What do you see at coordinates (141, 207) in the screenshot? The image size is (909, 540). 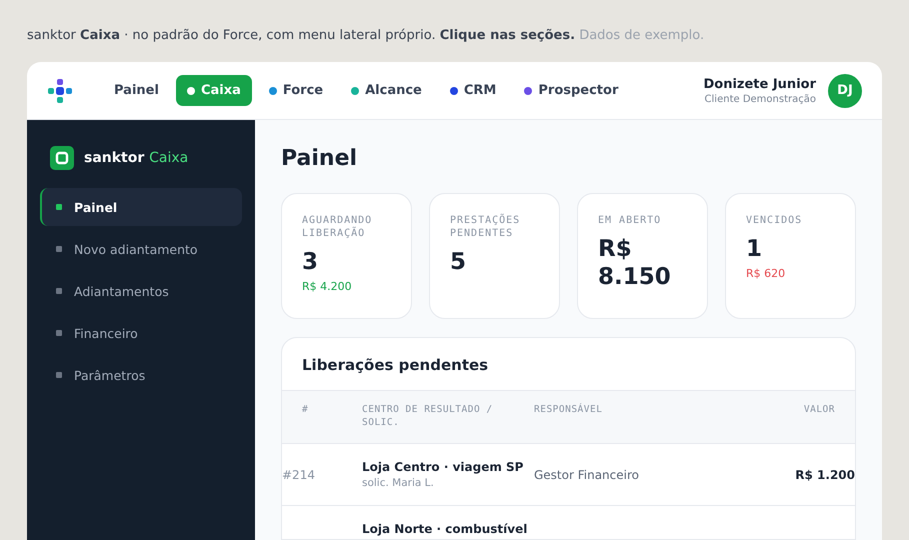 I see `sidebar-item: Painel` at bounding box center [141, 207].